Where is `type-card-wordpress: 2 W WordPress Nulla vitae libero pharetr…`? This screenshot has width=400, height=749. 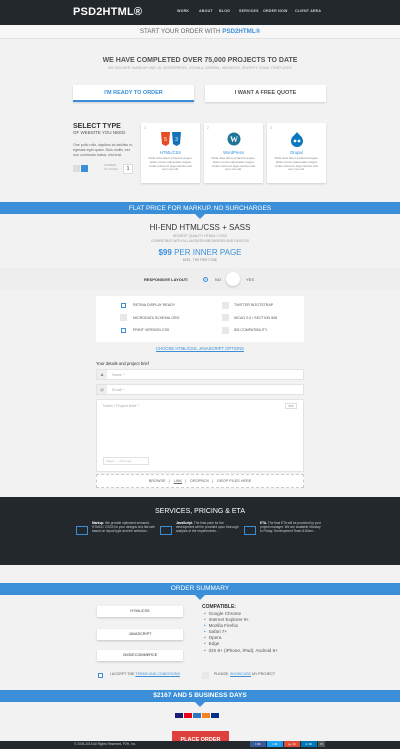
type-card-wordpress: 2 W WordPress Nulla vitae libero pharetr… is located at coordinates (233, 153).